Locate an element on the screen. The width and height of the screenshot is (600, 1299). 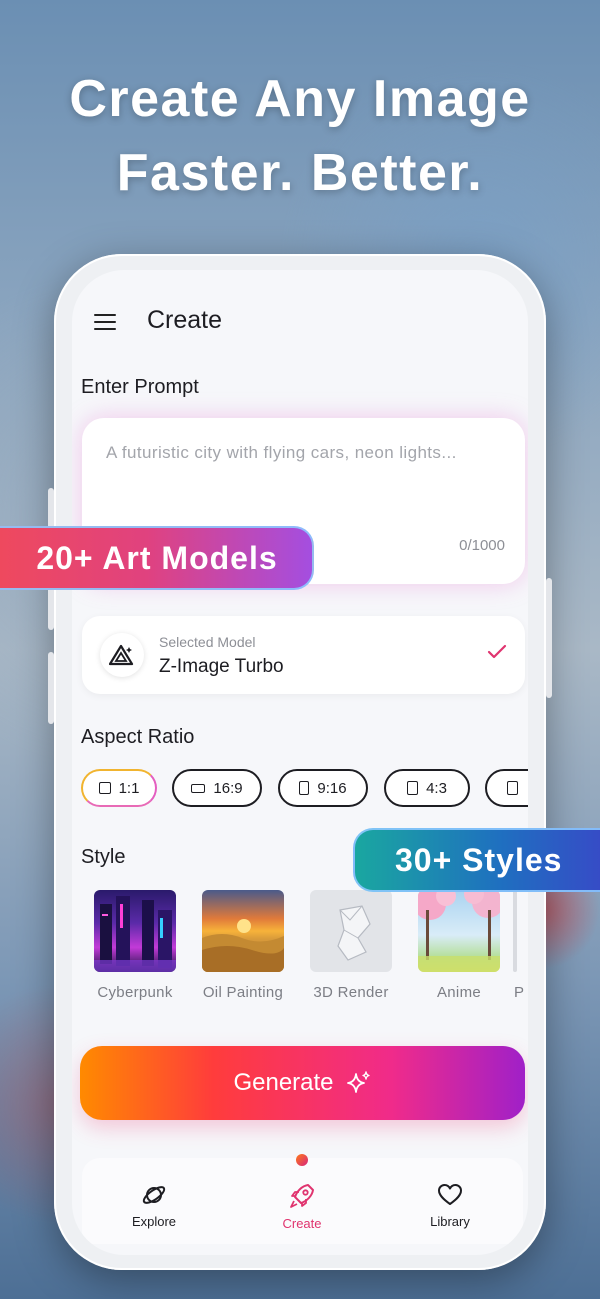
bottom-nav: Explore Create Library is located at coordinates (302, 1199).